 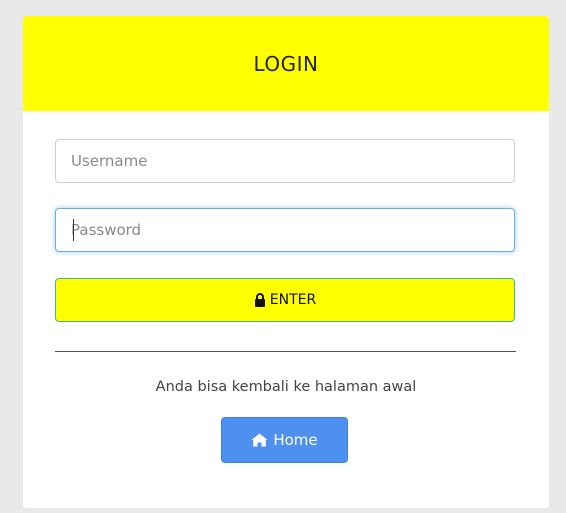 I want to click on enter-button: ENTER, so click(x=285, y=300).